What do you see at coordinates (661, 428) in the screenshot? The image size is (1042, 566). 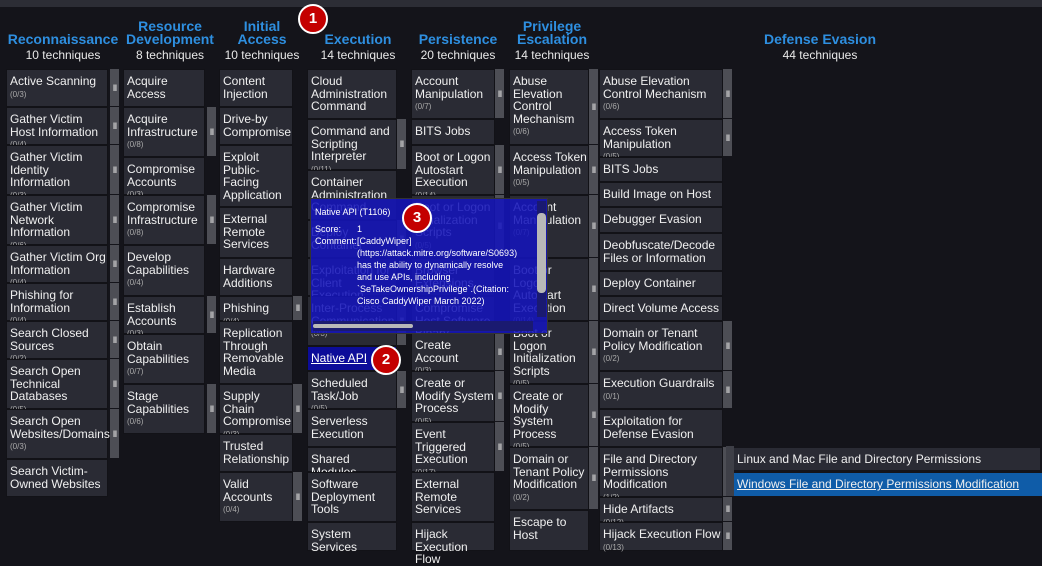 I see `technique-cell: Exploitation for Defense Evasion` at bounding box center [661, 428].